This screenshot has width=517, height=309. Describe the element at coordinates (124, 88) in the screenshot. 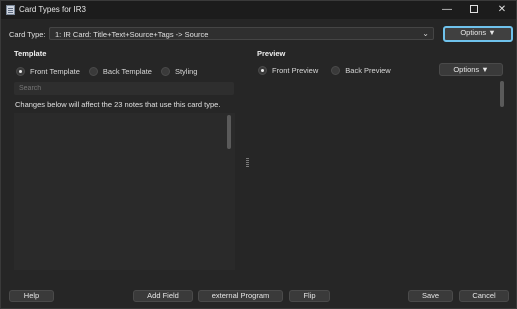

I see `search-input` at that location.